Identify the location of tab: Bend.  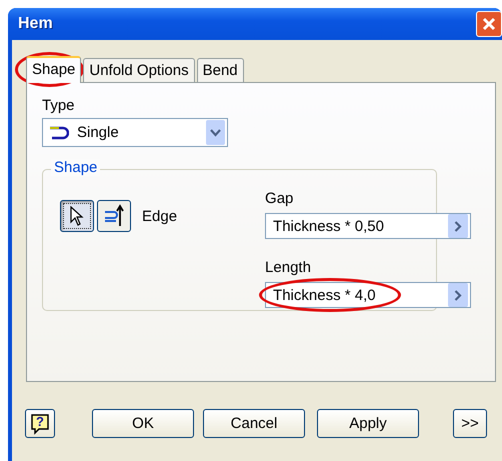
(220, 70).